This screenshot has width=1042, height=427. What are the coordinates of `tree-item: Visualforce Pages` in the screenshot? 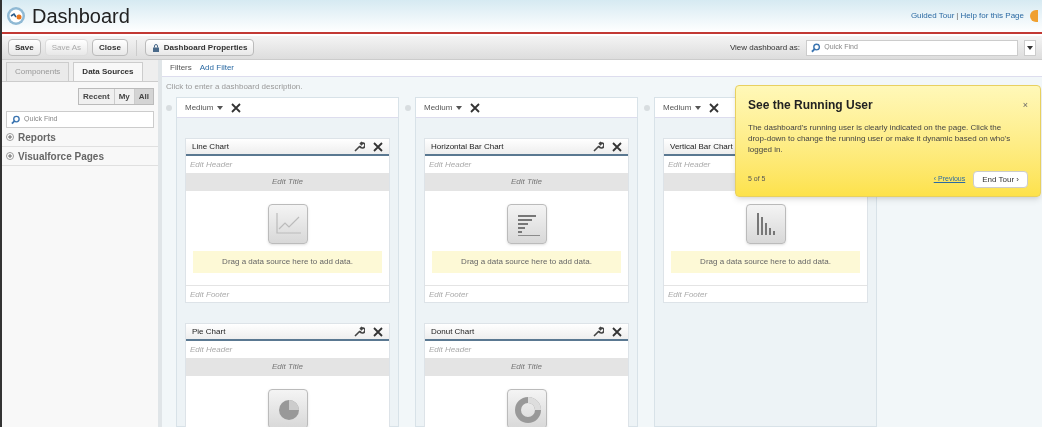 It's located at (80, 156).